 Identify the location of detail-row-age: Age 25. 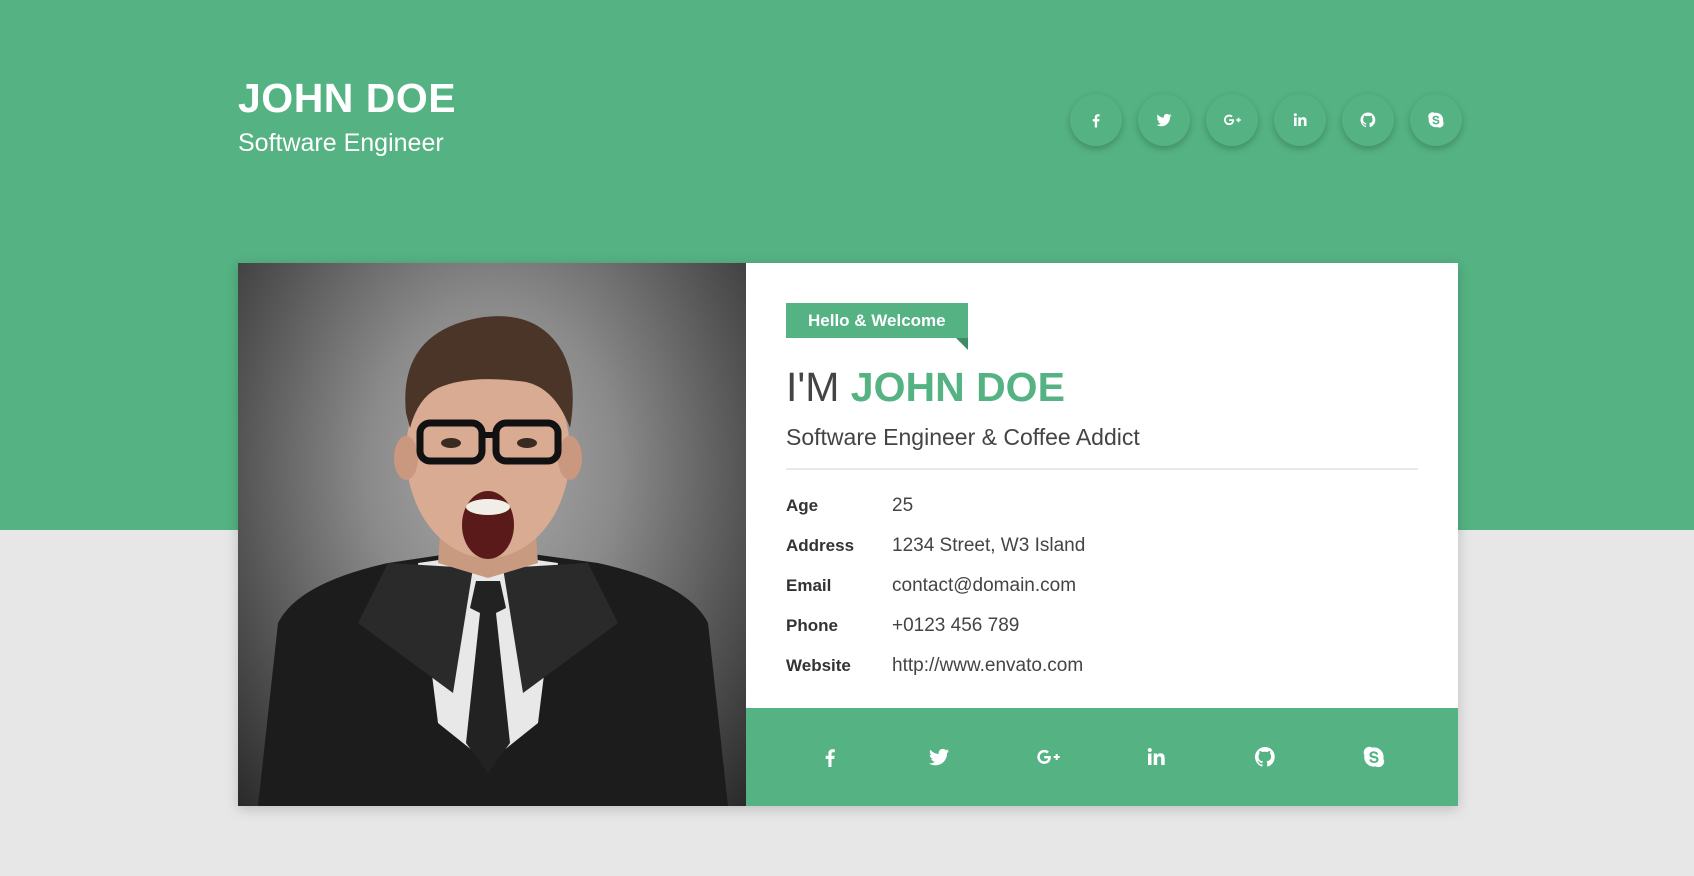
(1102, 506).